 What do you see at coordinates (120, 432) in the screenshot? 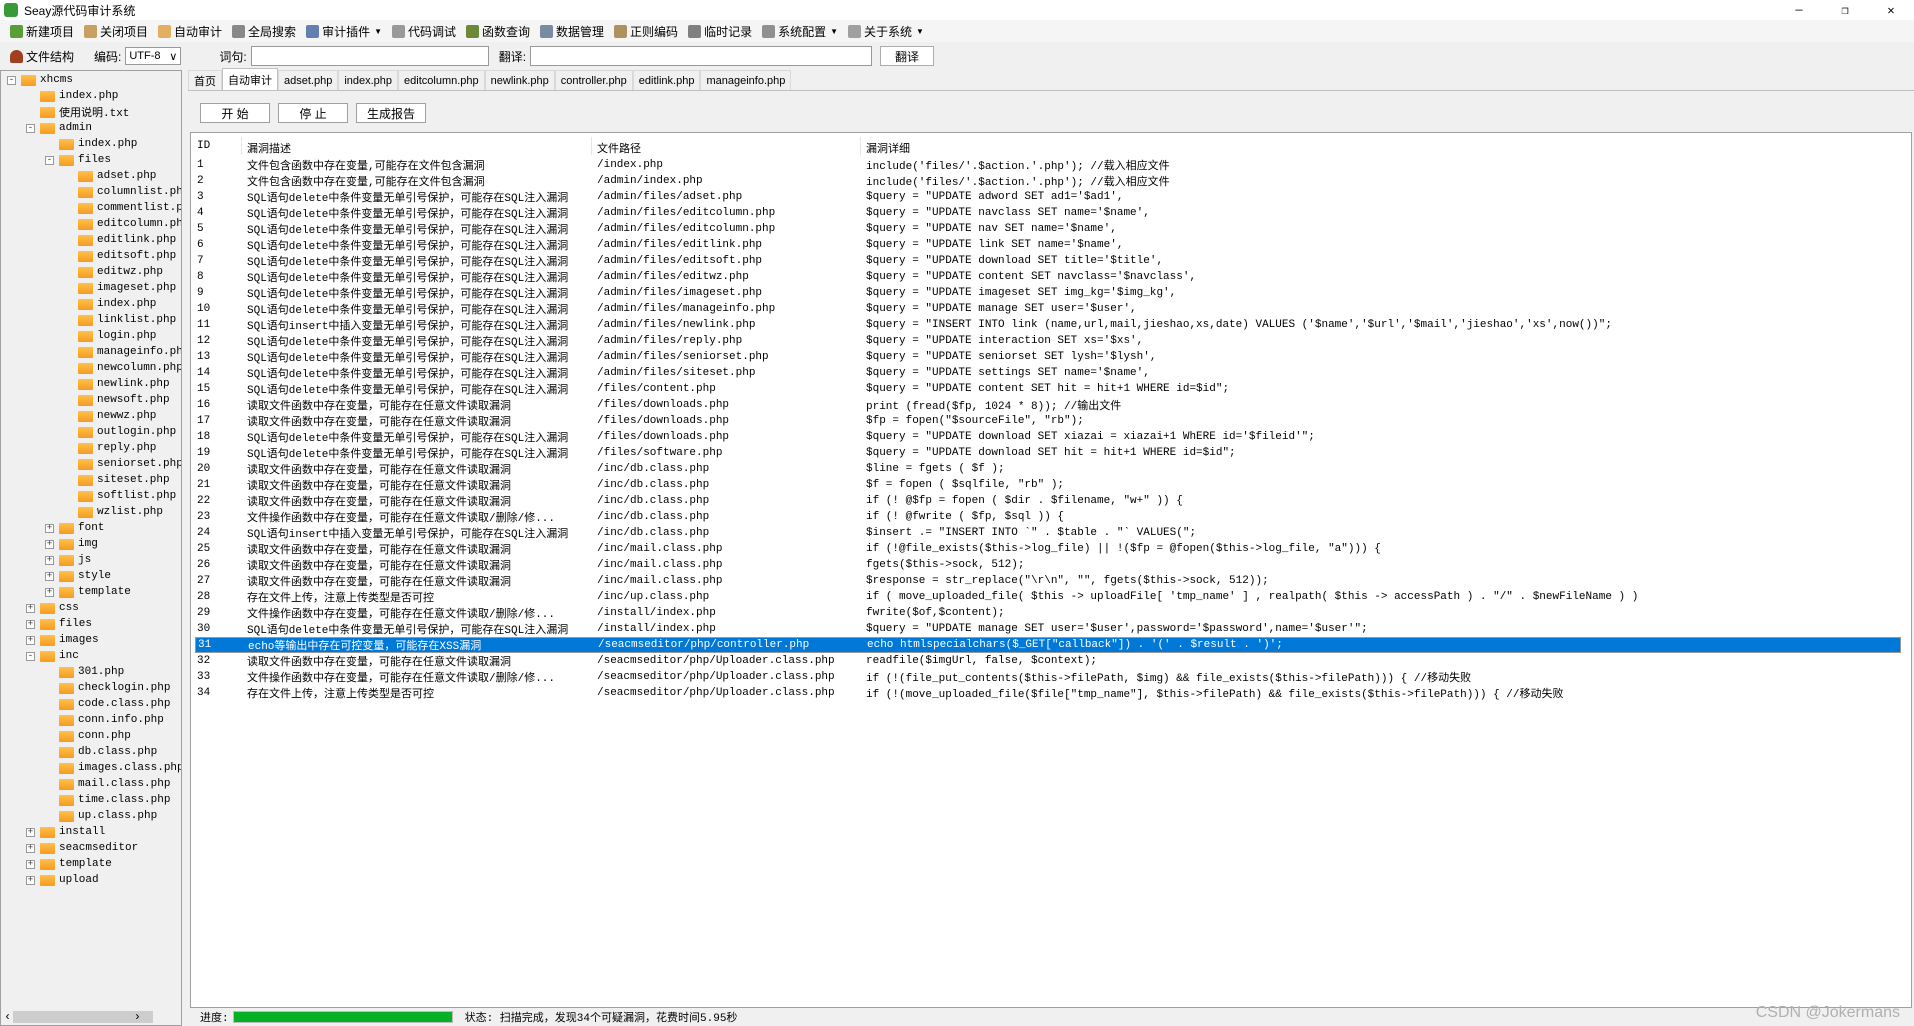
I see `tree-node: outlogin.php` at bounding box center [120, 432].